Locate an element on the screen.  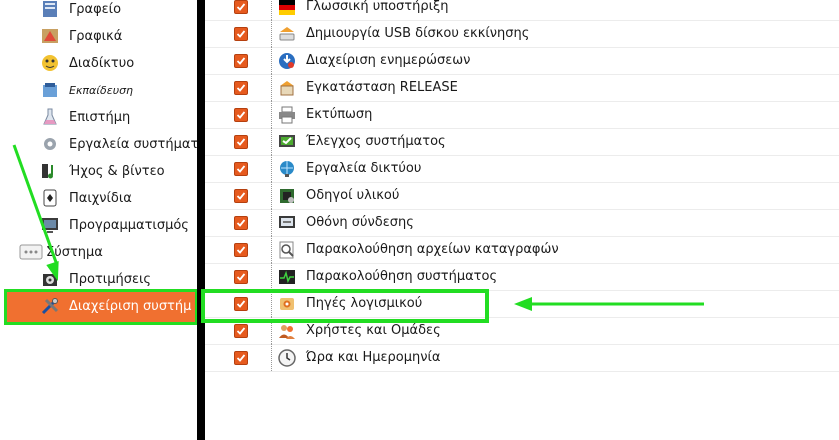
preferences-icon is located at coordinates (50, 279).